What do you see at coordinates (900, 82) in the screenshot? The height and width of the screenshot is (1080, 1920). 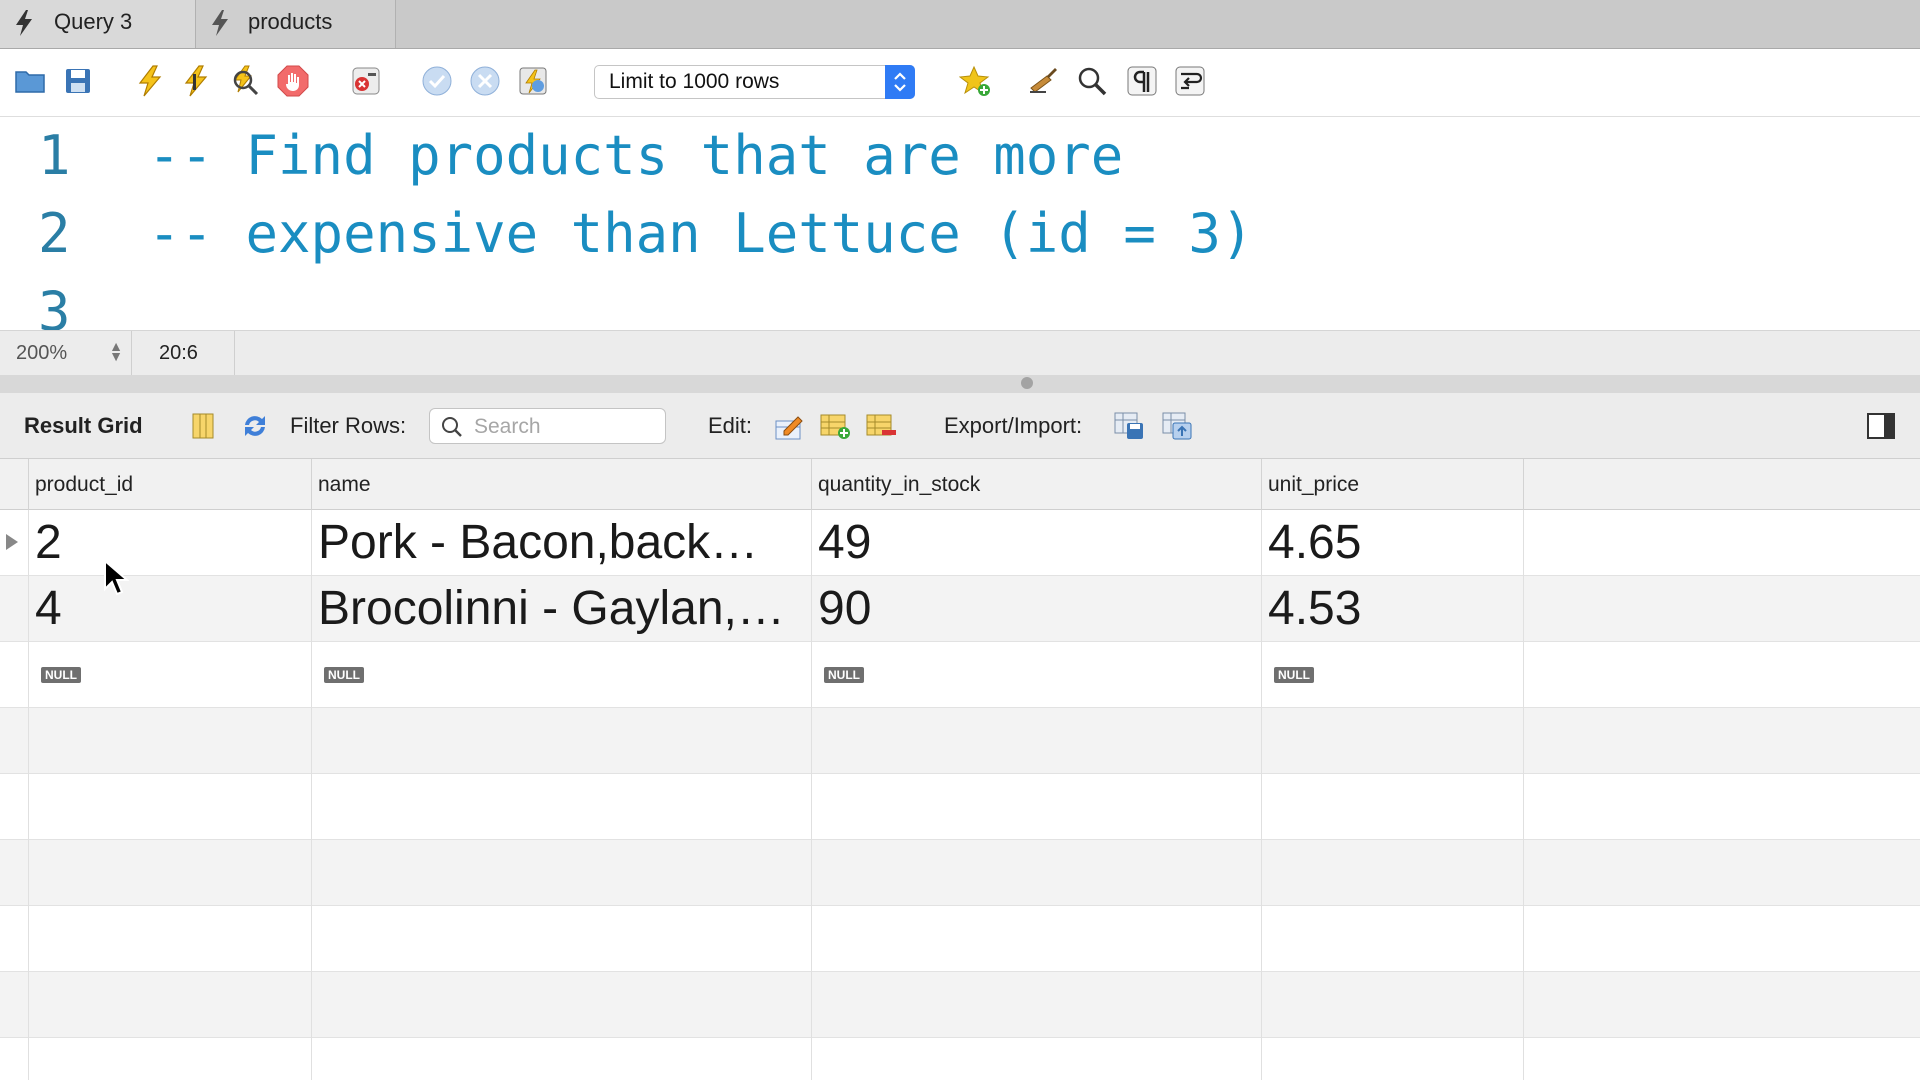 I see `select-arrows-icon` at bounding box center [900, 82].